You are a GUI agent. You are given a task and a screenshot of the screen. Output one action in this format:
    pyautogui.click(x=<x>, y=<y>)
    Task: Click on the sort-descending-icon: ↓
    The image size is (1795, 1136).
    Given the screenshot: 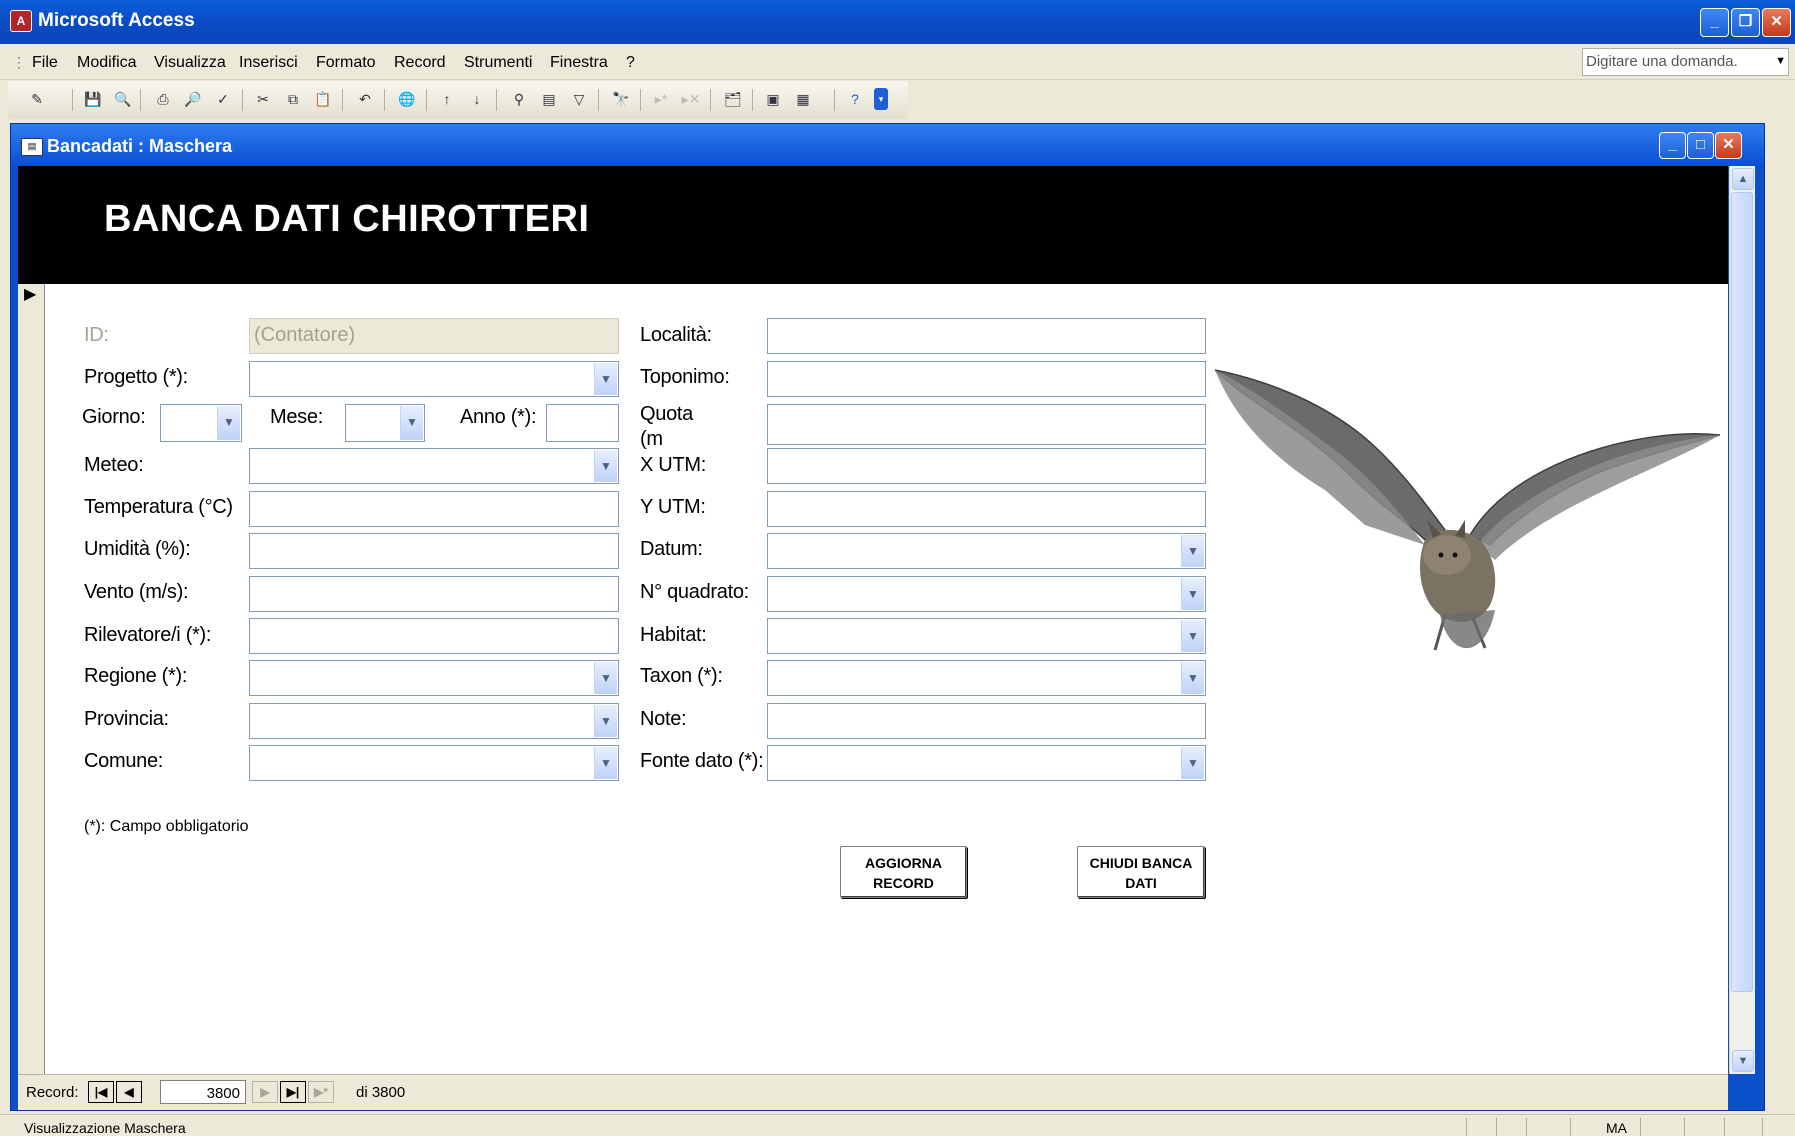 What is the action you would take?
    pyautogui.click(x=477, y=99)
    